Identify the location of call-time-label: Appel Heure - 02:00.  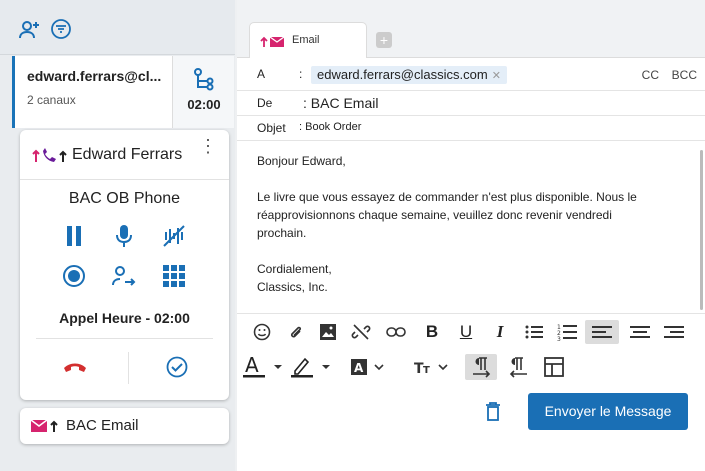
(124, 318).